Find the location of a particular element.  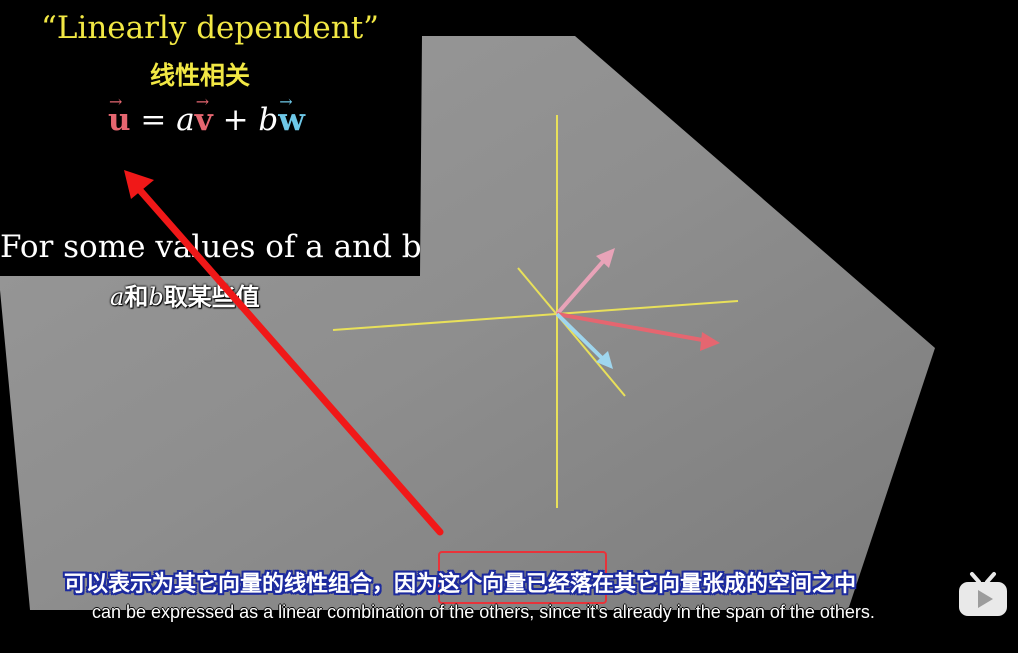

bilibili-tv-icon is located at coordinates (983, 594).